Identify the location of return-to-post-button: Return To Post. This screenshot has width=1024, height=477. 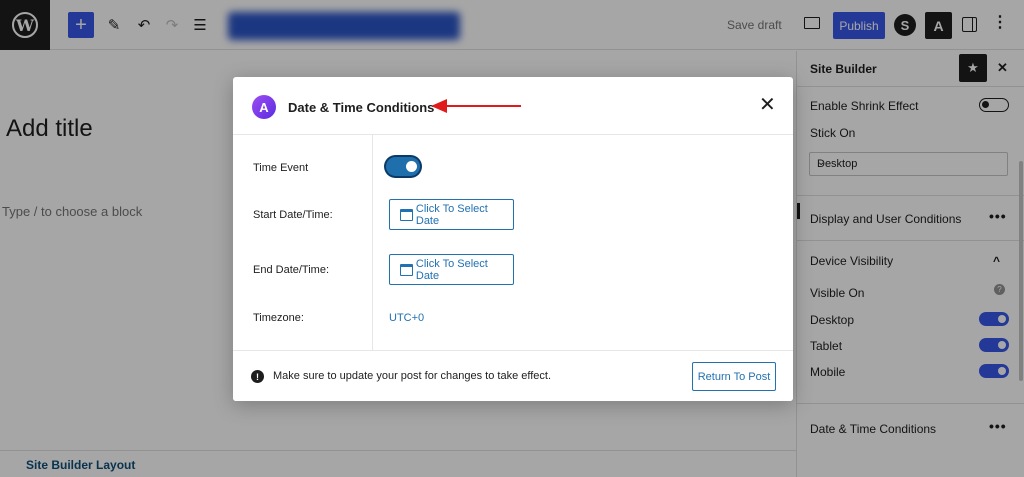
(734, 376).